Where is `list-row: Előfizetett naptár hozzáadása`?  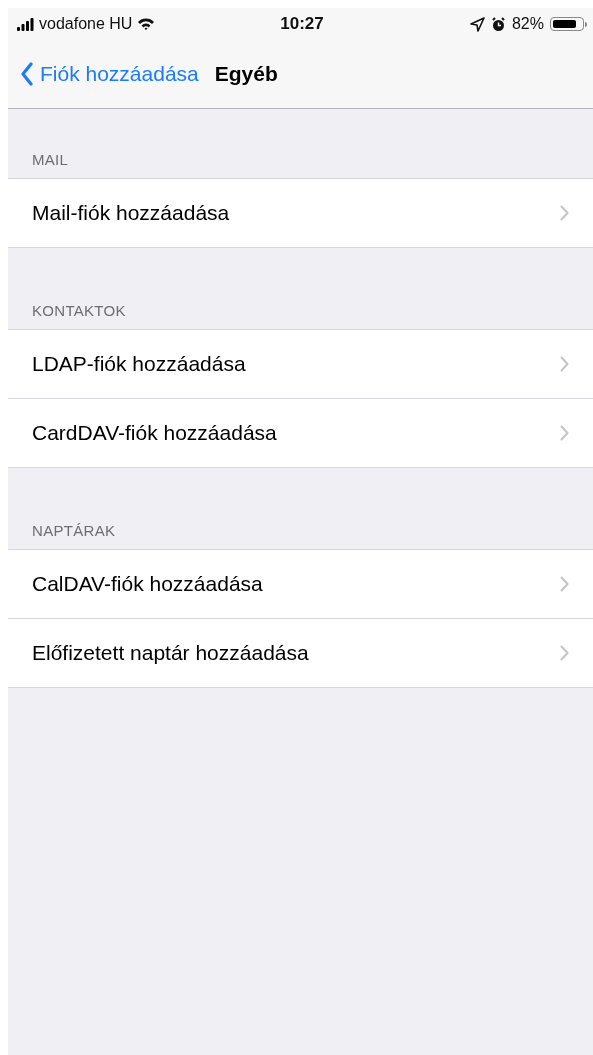 list-row: Előfizetett naptár hozzáadása is located at coordinates (300, 653).